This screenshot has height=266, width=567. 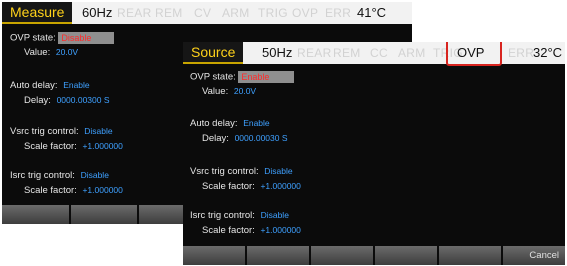 I want to click on tab-label: Measure, so click(x=37, y=12).